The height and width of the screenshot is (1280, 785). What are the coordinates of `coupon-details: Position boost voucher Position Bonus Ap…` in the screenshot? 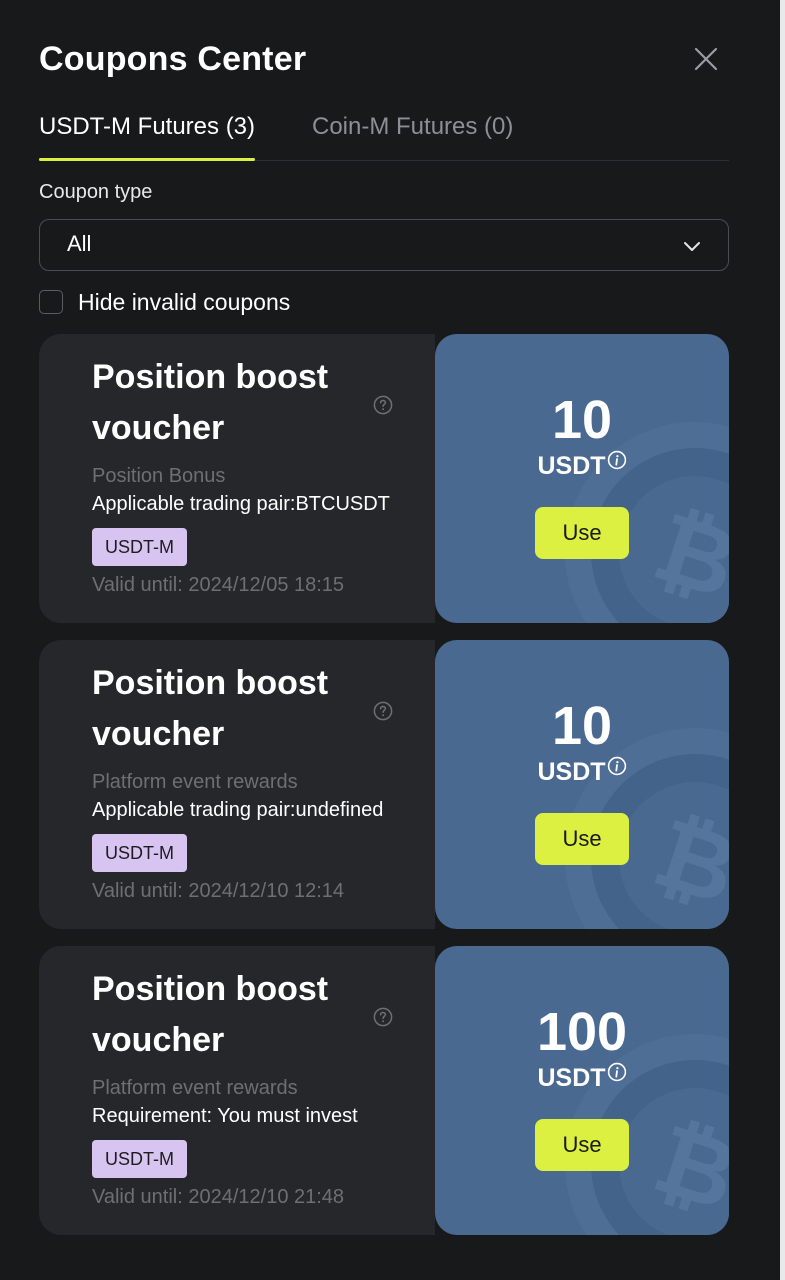 It's located at (237, 478).